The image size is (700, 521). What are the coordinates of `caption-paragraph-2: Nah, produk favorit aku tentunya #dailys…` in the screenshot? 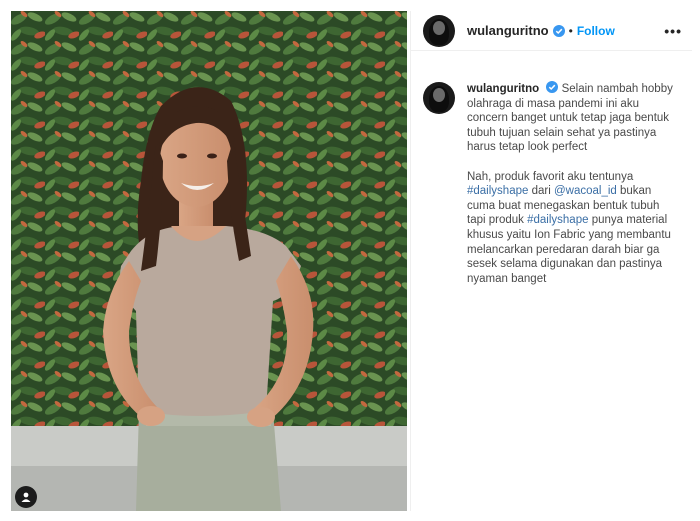 It's located at (573, 228).